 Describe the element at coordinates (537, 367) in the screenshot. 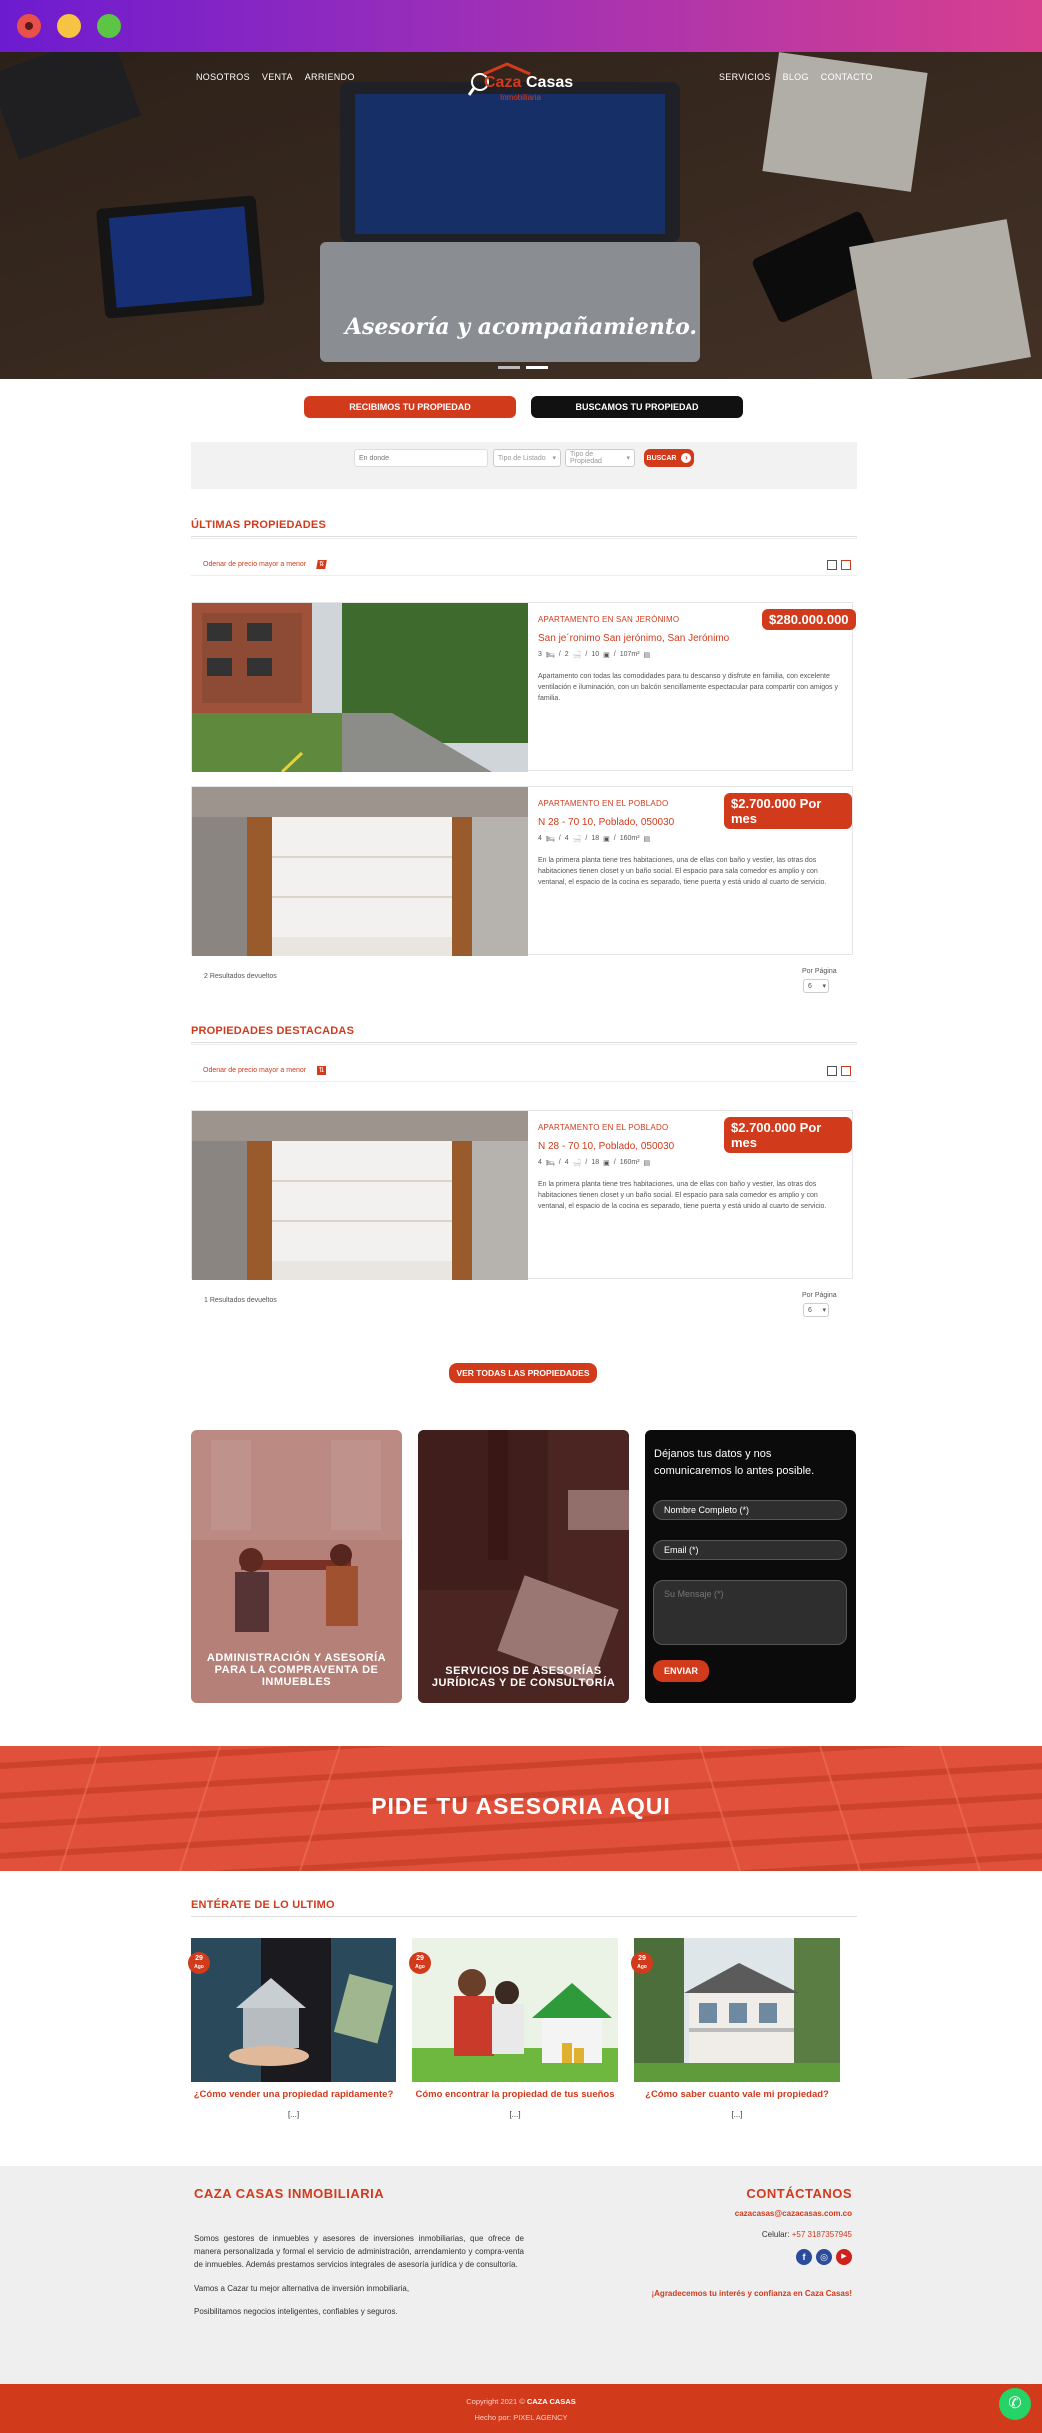

I see `slider-dot-2-active` at that location.